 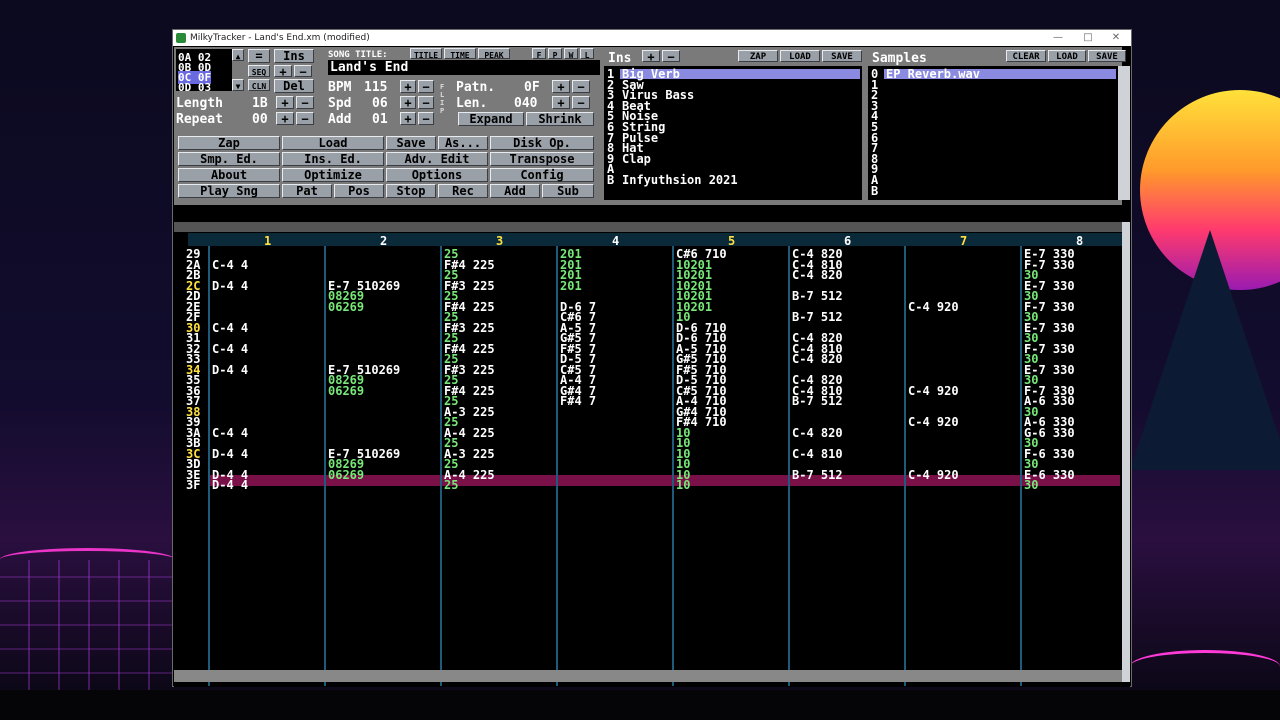 What do you see at coordinates (561, 103) in the screenshot?
I see `len-plus-button: +` at bounding box center [561, 103].